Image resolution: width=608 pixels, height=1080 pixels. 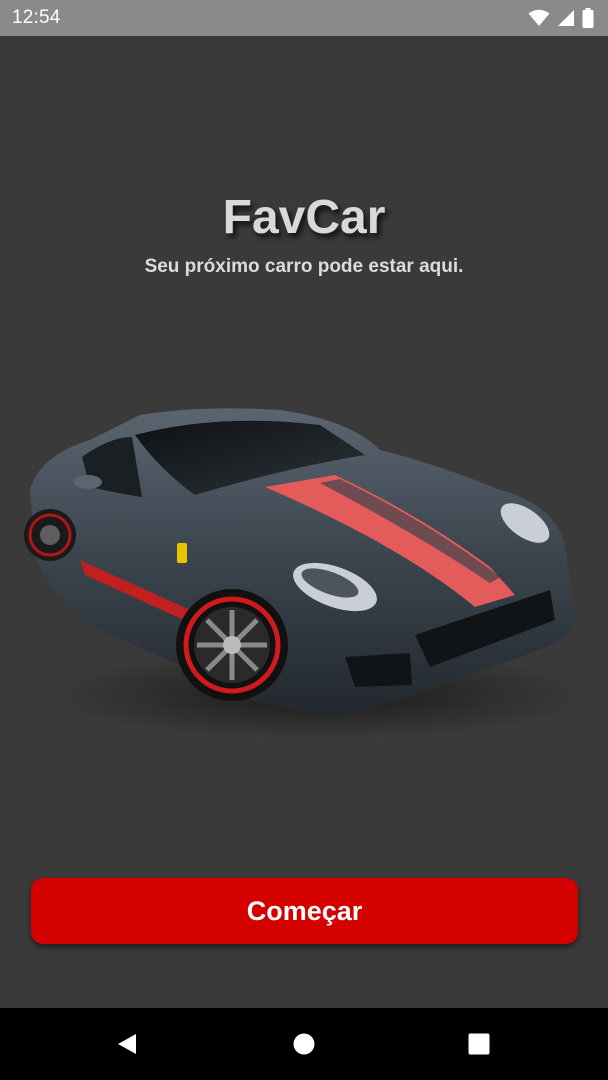 I want to click on status-time: 12:54, so click(x=36, y=17).